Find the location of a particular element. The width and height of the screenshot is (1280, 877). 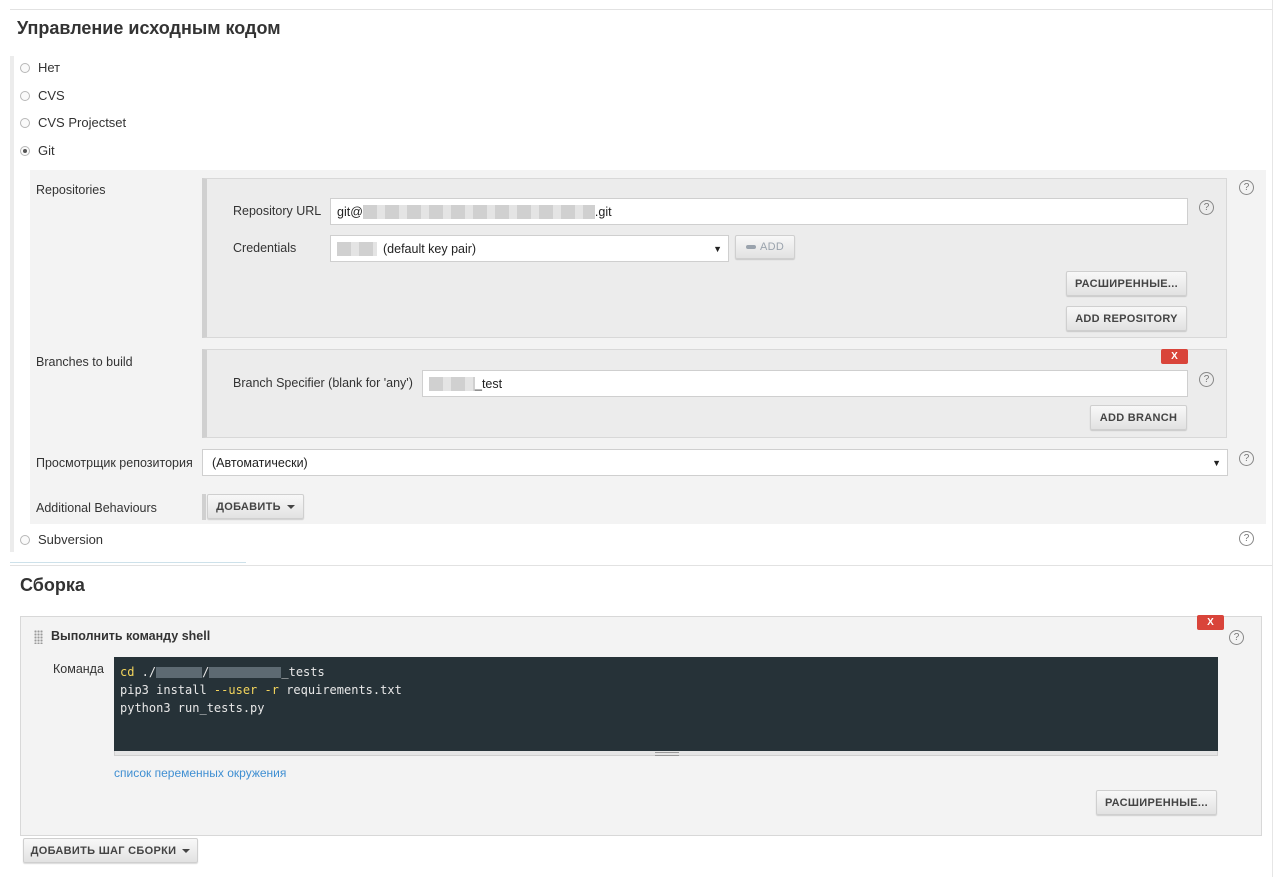

scm-option-subversion: Subversion is located at coordinates (61, 539).